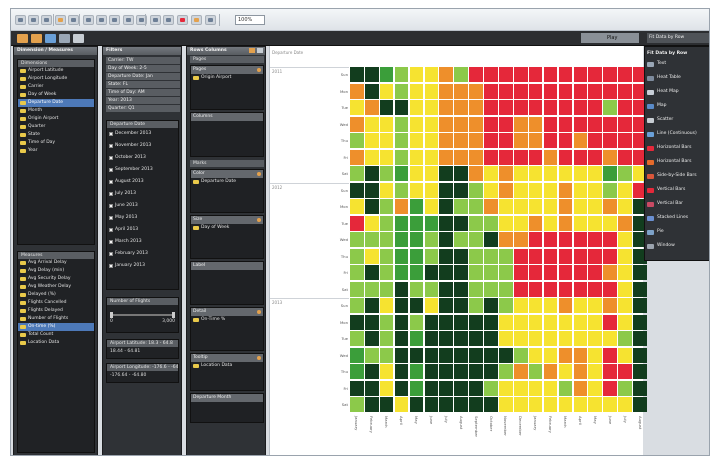  Describe the element at coordinates (46, 20) in the screenshot. I see `save-icon` at that location.